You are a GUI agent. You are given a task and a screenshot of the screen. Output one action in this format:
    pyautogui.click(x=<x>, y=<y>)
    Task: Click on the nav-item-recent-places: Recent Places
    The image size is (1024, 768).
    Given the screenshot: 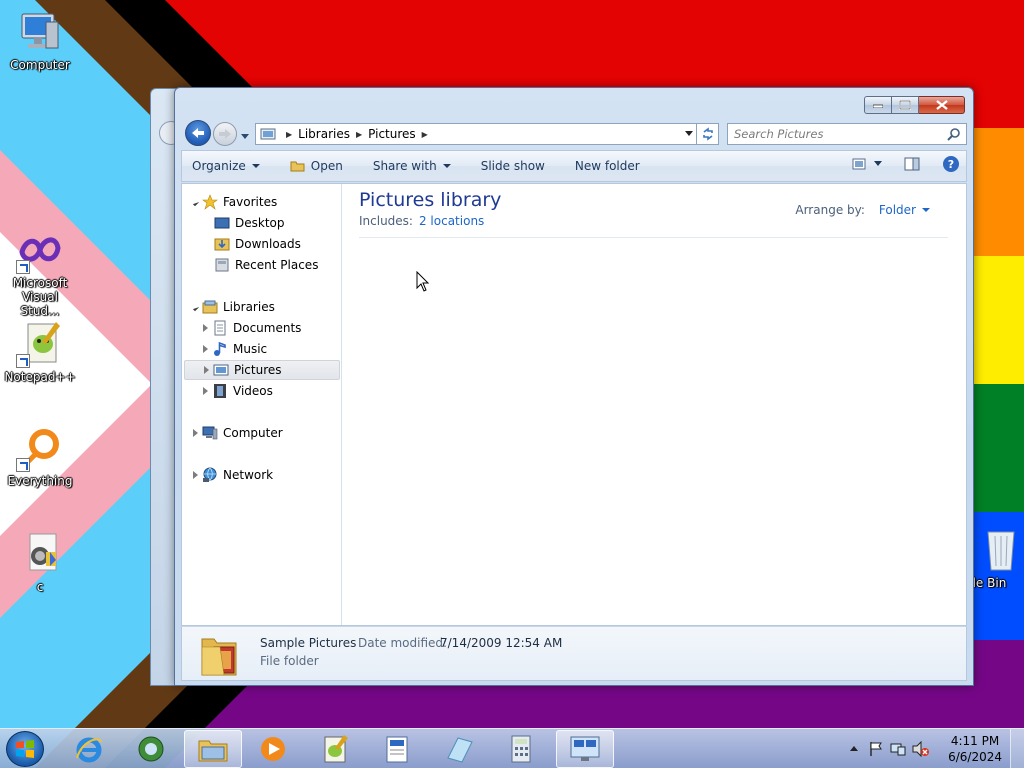 What is the action you would take?
    pyautogui.click(x=260, y=265)
    